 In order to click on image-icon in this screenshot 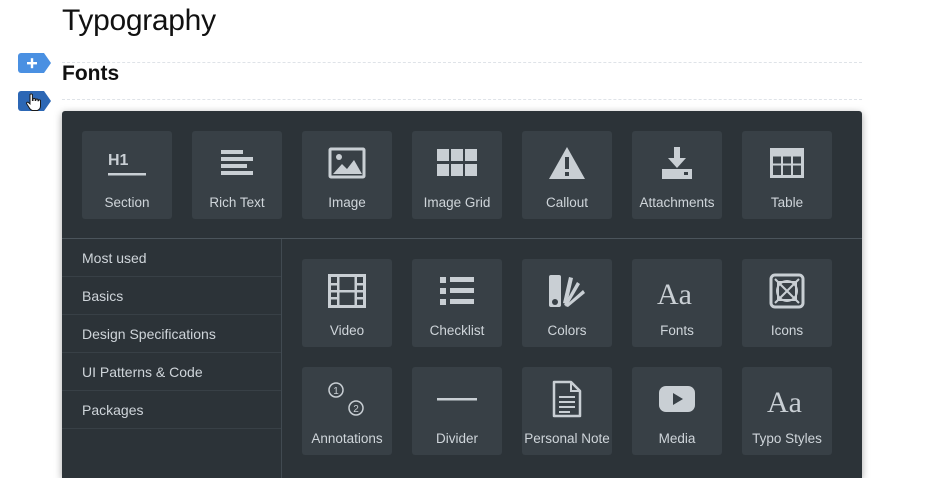, I will do `click(347, 163)`.